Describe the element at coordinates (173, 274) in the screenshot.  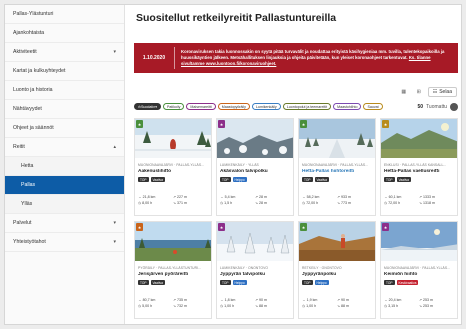
I see `route-name: Jerisjärven pyöräreitti` at that location.